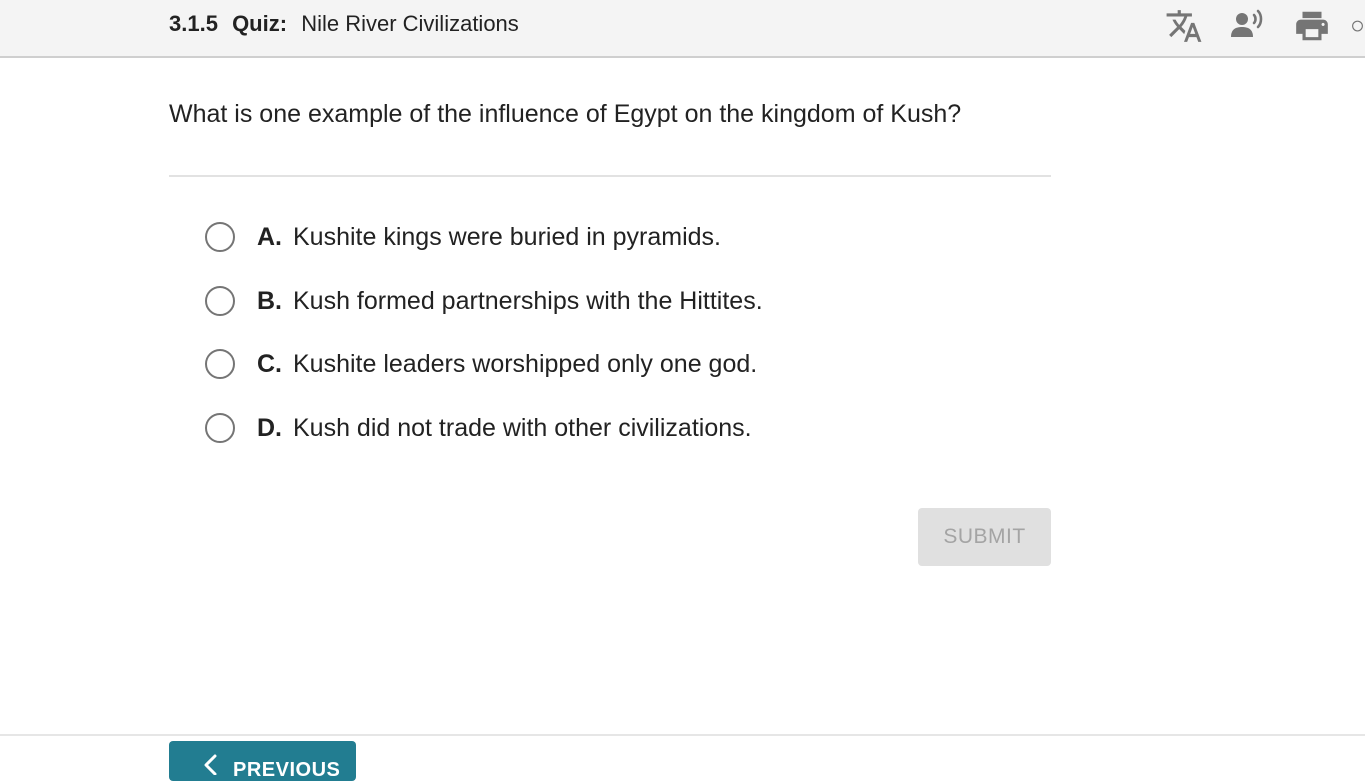  Describe the element at coordinates (984, 537) in the screenshot. I see `submit-button: SUBMIT` at that location.